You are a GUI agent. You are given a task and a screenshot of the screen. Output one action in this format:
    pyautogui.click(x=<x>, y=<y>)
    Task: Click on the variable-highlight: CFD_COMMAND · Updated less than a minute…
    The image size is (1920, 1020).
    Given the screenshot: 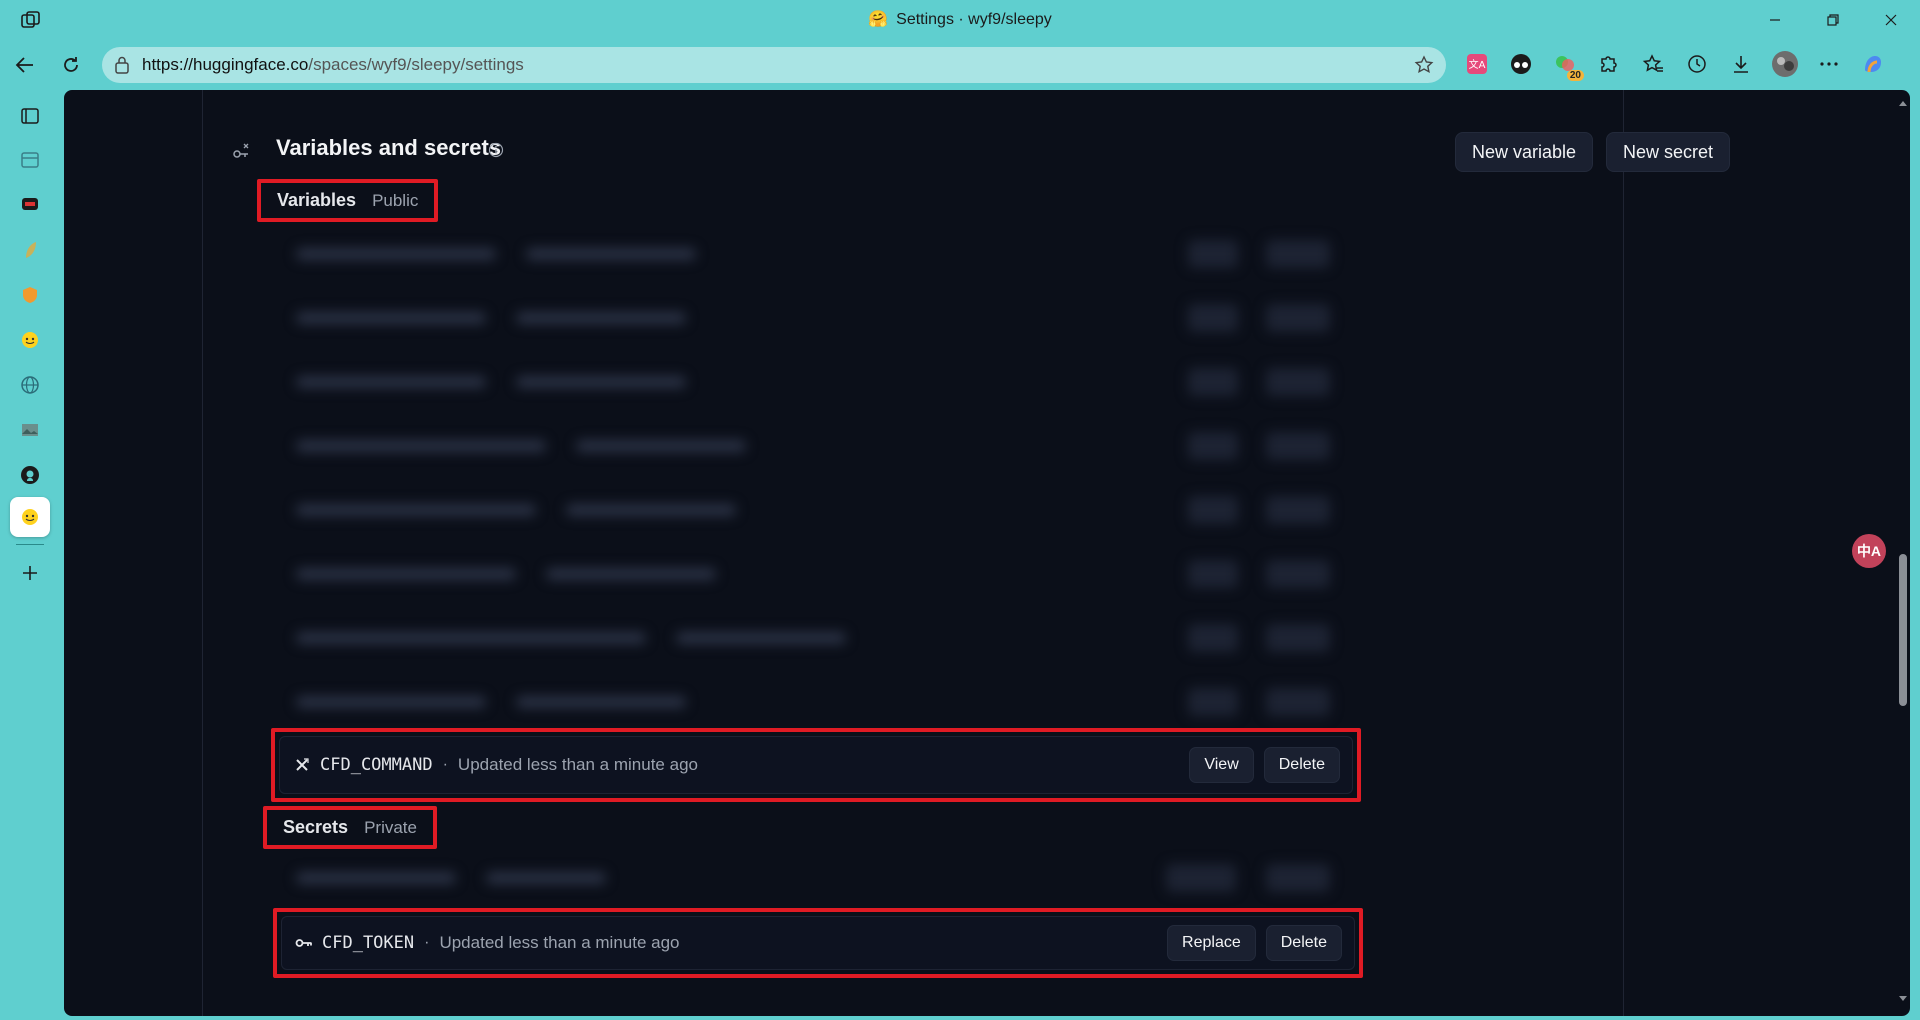 What is the action you would take?
    pyautogui.click(x=816, y=765)
    